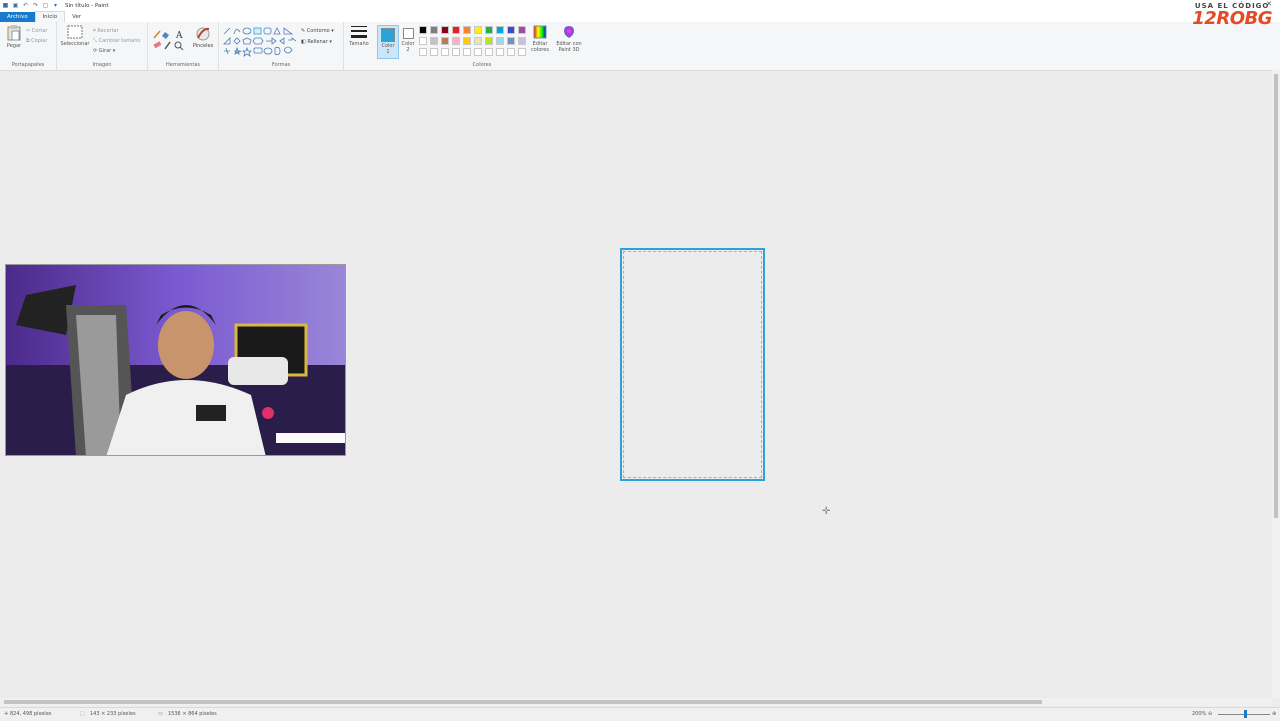  What do you see at coordinates (316, 42) in the screenshot?
I see `fill-button: ◧ Rellenar ▾` at bounding box center [316, 42].